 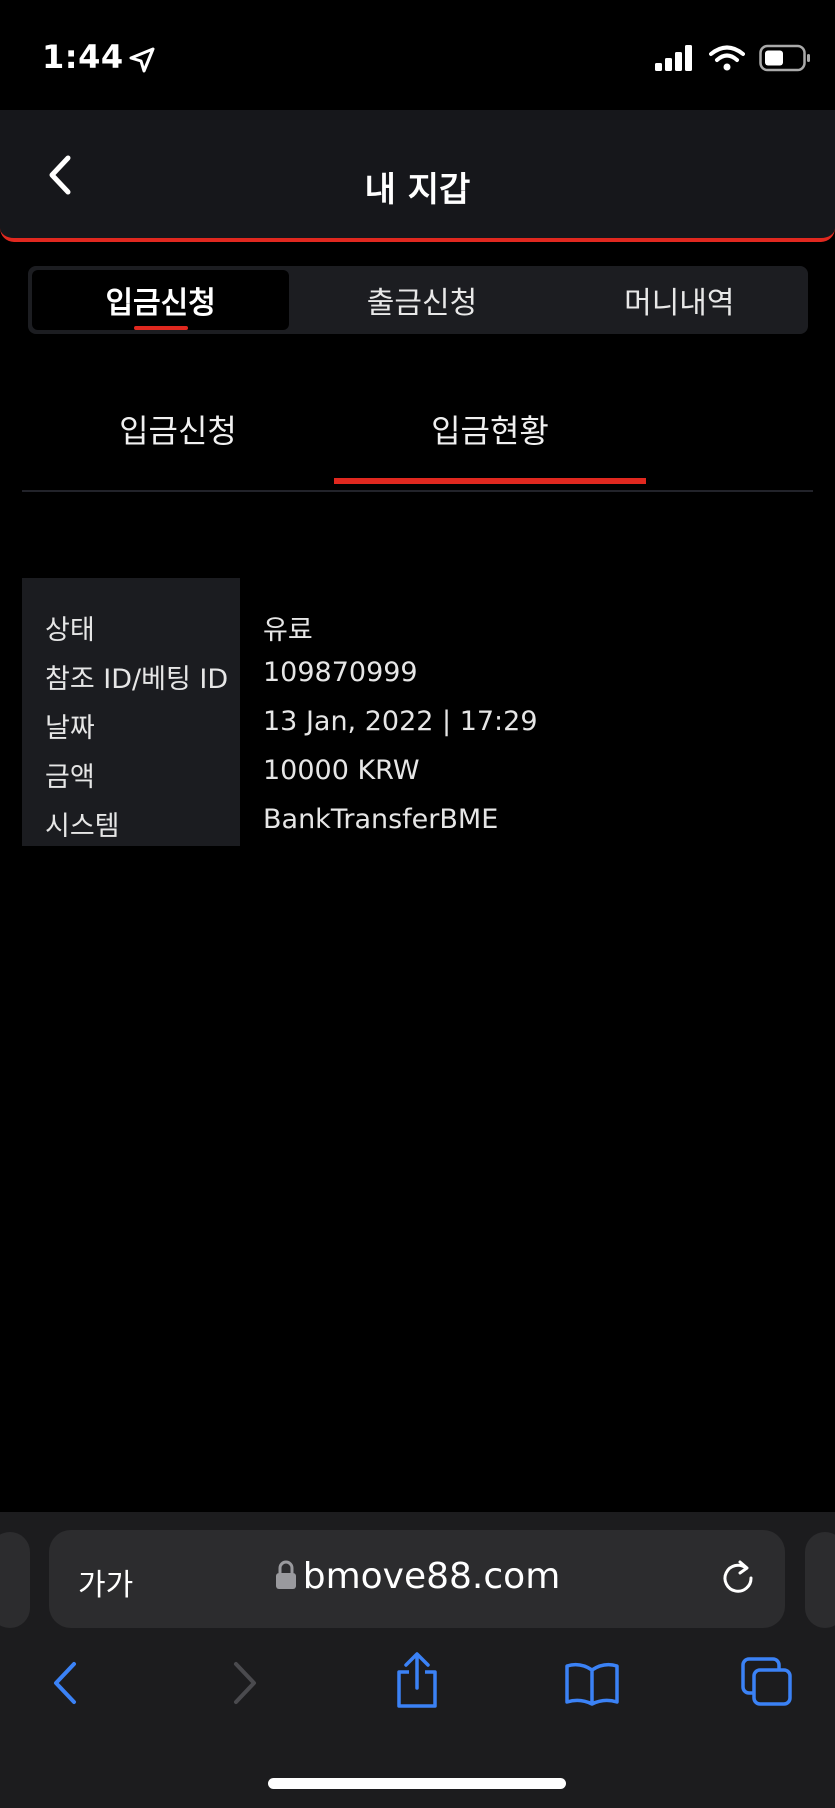 What do you see at coordinates (288, 630) in the screenshot?
I see `info-value: 유료` at bounding box center [288, 630].